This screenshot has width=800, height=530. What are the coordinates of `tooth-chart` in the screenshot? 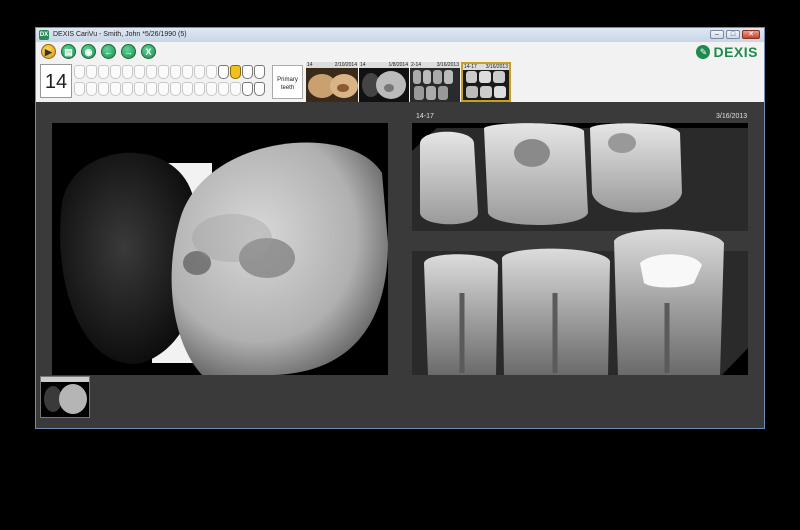 It's located at (172, 82).